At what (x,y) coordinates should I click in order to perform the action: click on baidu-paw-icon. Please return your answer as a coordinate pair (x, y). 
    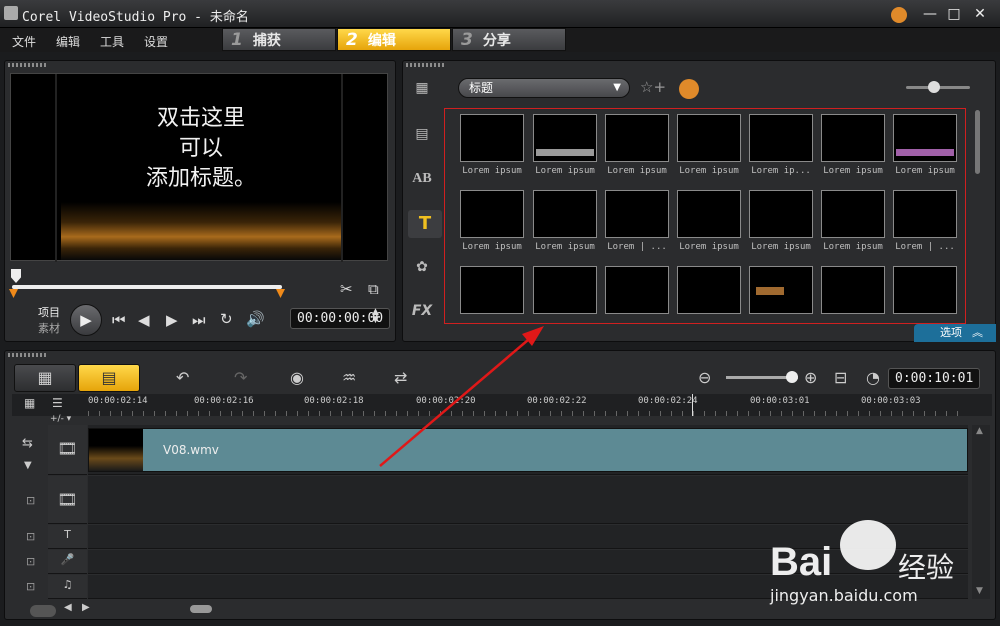
    Looking at the image, I should click on (868, 545).